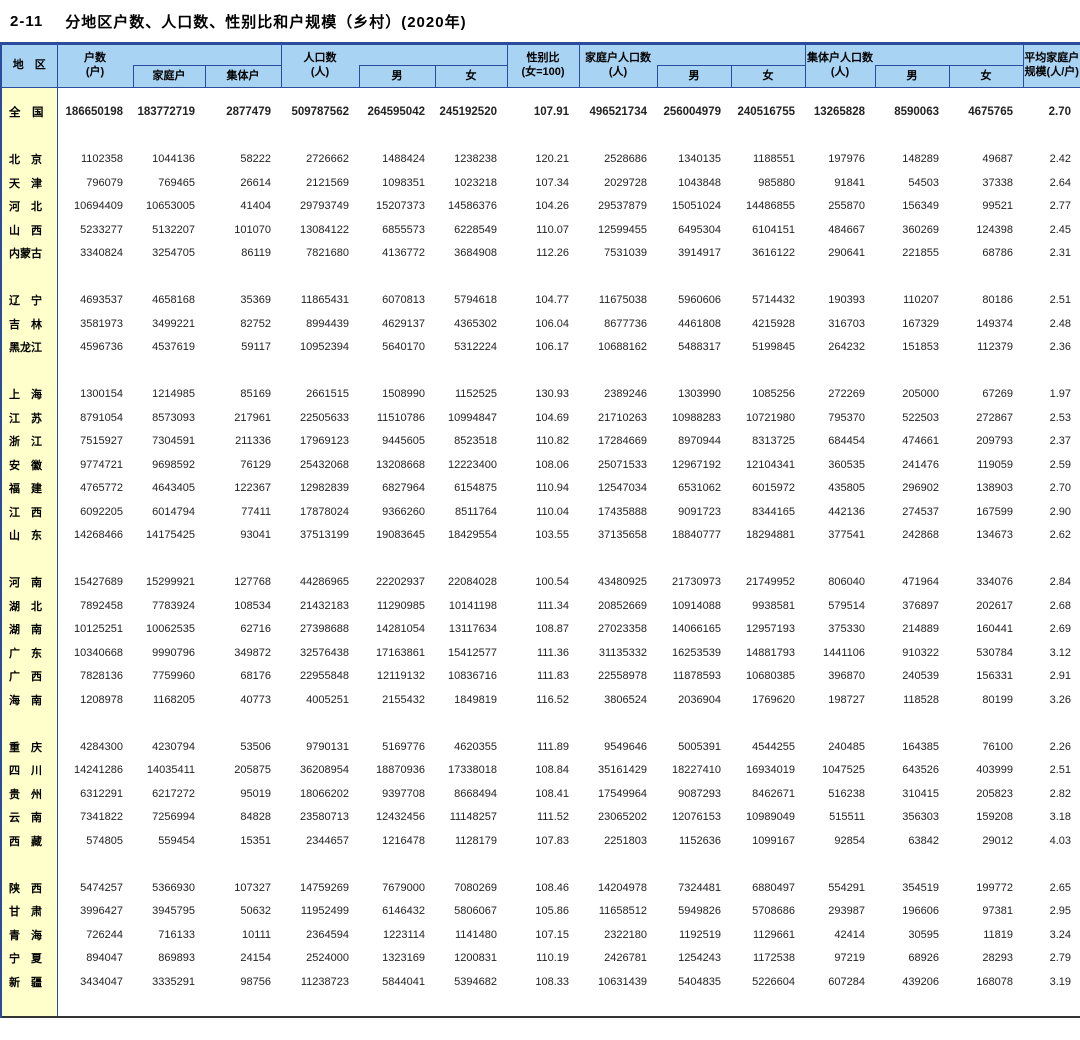 Image resolution: width=1080 pixels, height=1040 pixels. What do you see at coordinates (327, 253) in the screenshot?
I see `value-cell: 7821680` at bounding box center [327, 253].